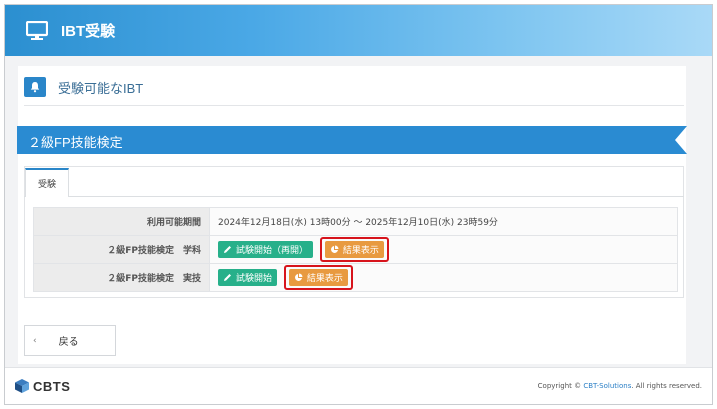  I want to click on period-label: 利用可能期間, so click(121, 221).